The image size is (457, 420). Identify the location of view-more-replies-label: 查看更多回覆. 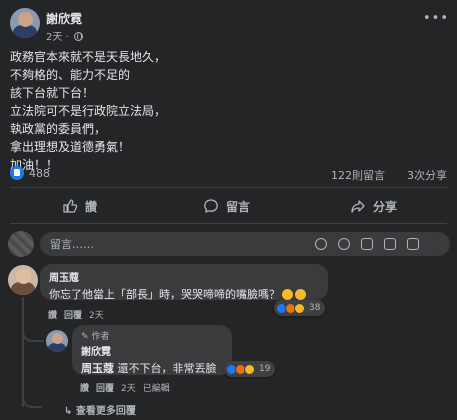
(105, 411).